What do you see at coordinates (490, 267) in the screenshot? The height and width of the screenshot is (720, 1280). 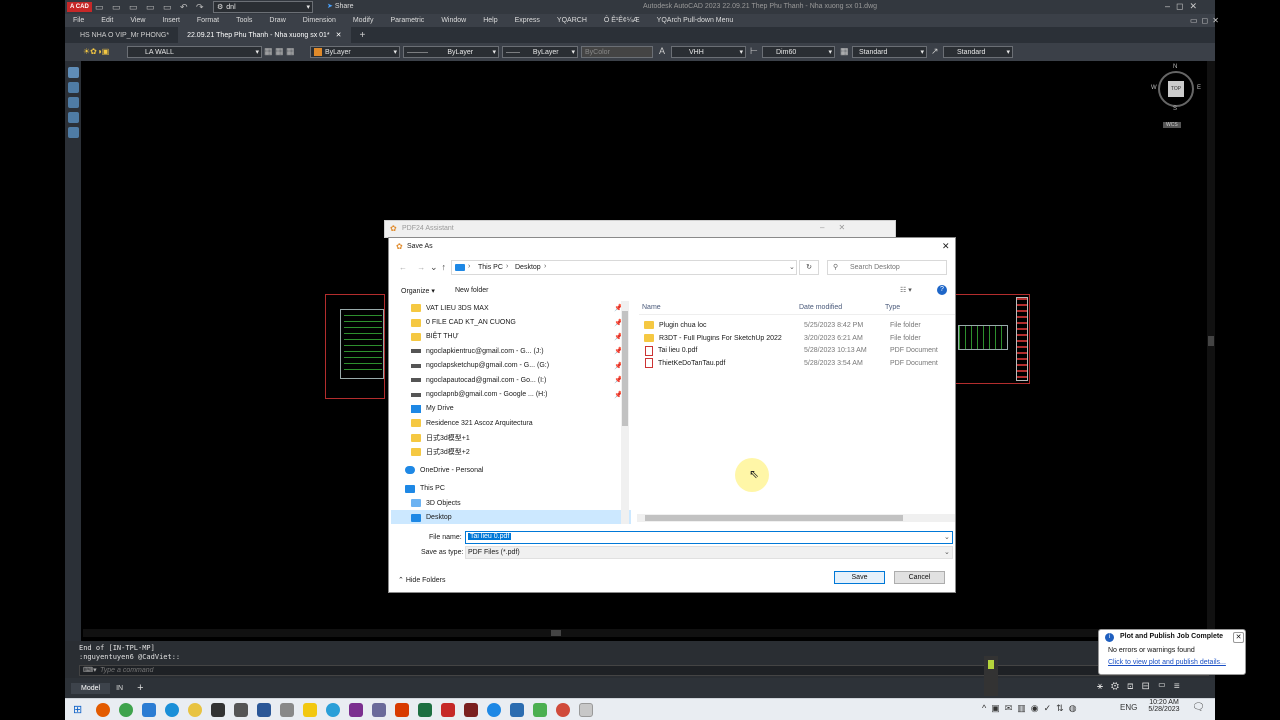 I see `breadcrumb-this-pc: This PC` at bounding box center [490, 267].